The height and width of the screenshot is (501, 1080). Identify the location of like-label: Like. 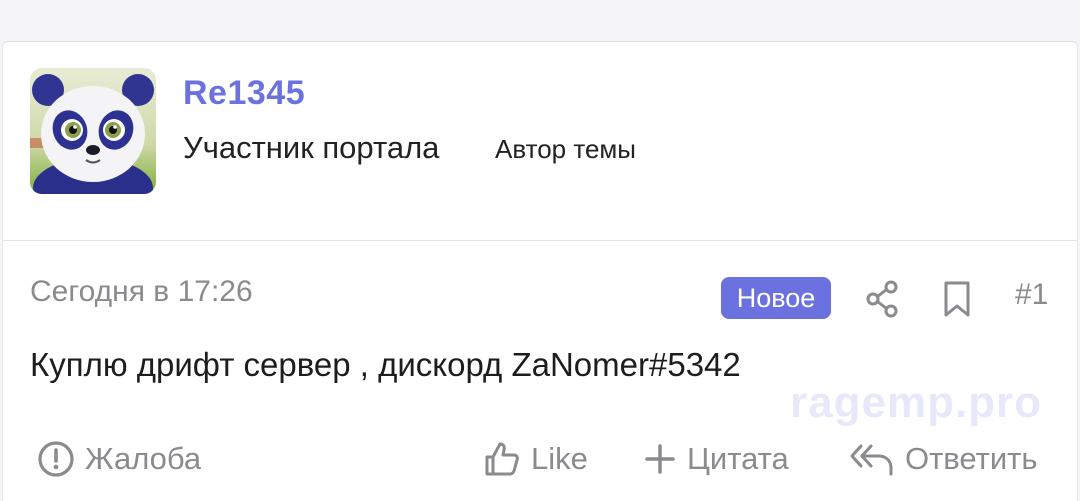
(559, 458).